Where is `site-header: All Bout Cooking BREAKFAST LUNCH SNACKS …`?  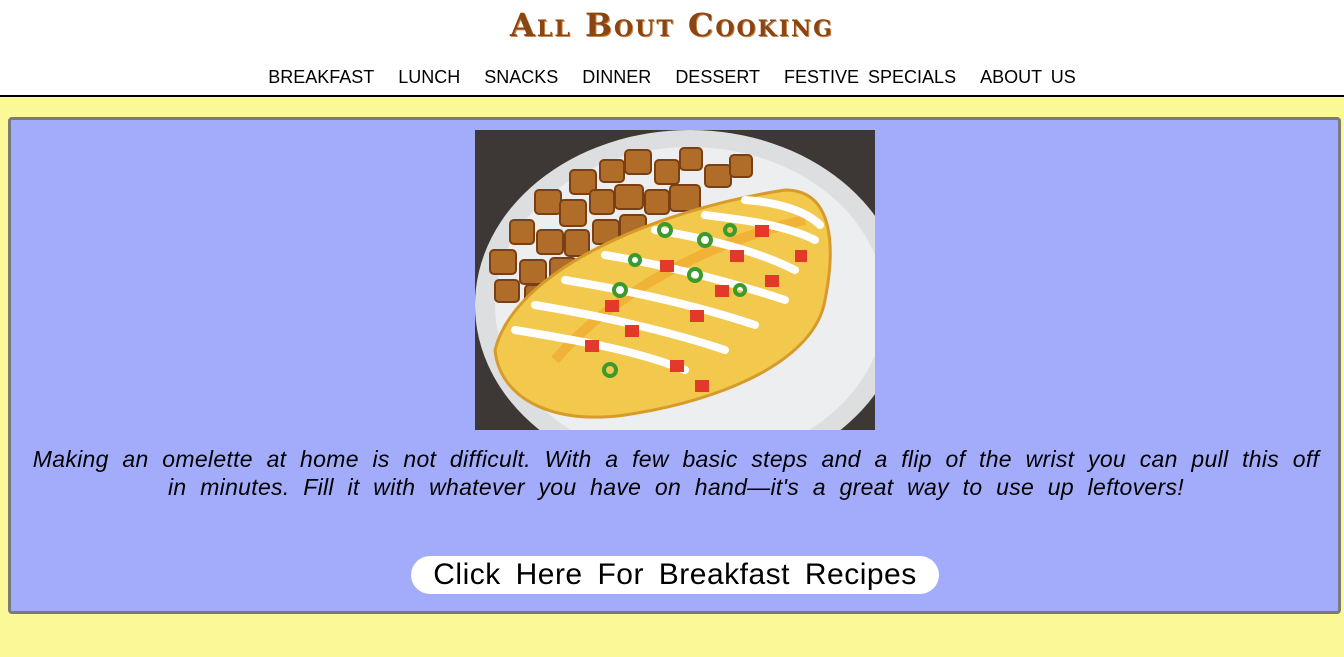
site-header: All Bout Cooking BREAKFAST LUNCH SNACKS … is located at coordinates (672, 48).